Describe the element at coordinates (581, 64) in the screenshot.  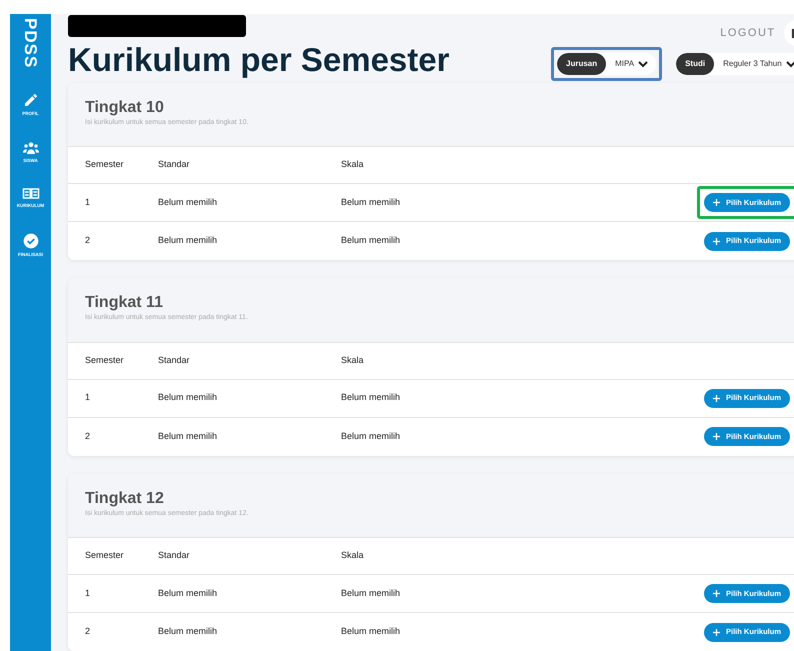
I see `filter-label: Jurusan` at that location.